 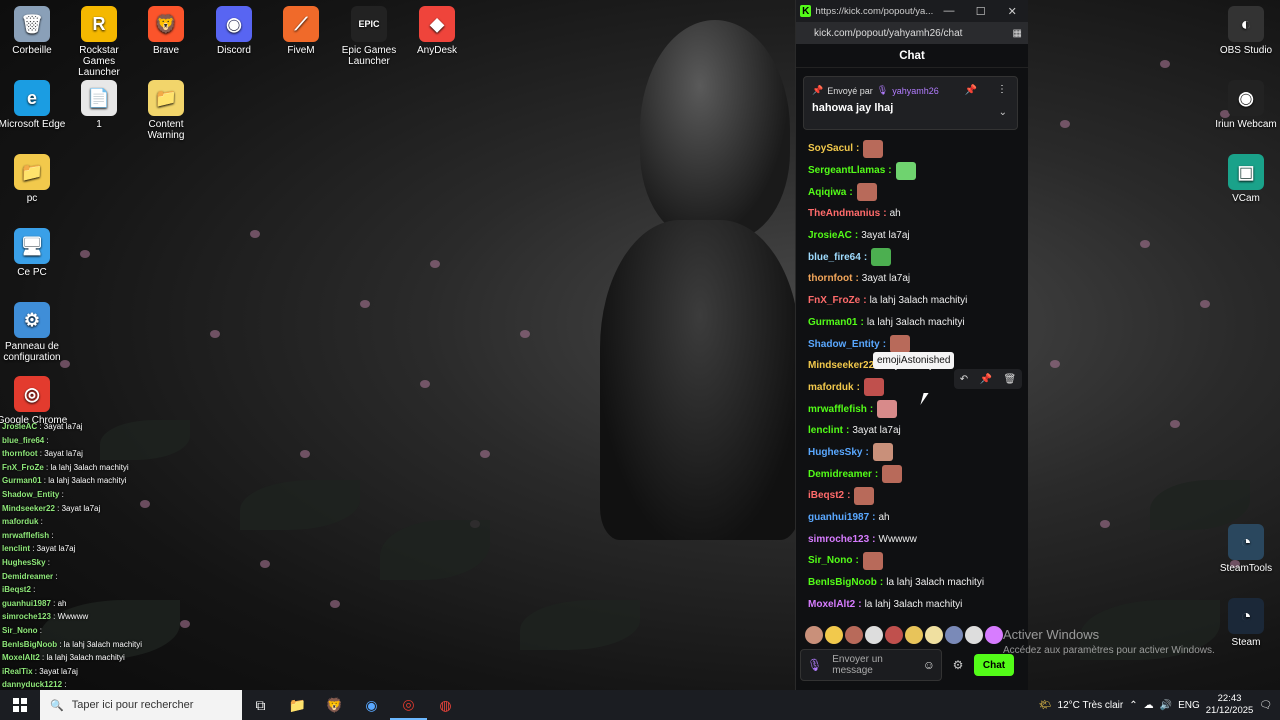 I want to click on chat-message-row: blue_fire64:, so click(x=915, y=257).